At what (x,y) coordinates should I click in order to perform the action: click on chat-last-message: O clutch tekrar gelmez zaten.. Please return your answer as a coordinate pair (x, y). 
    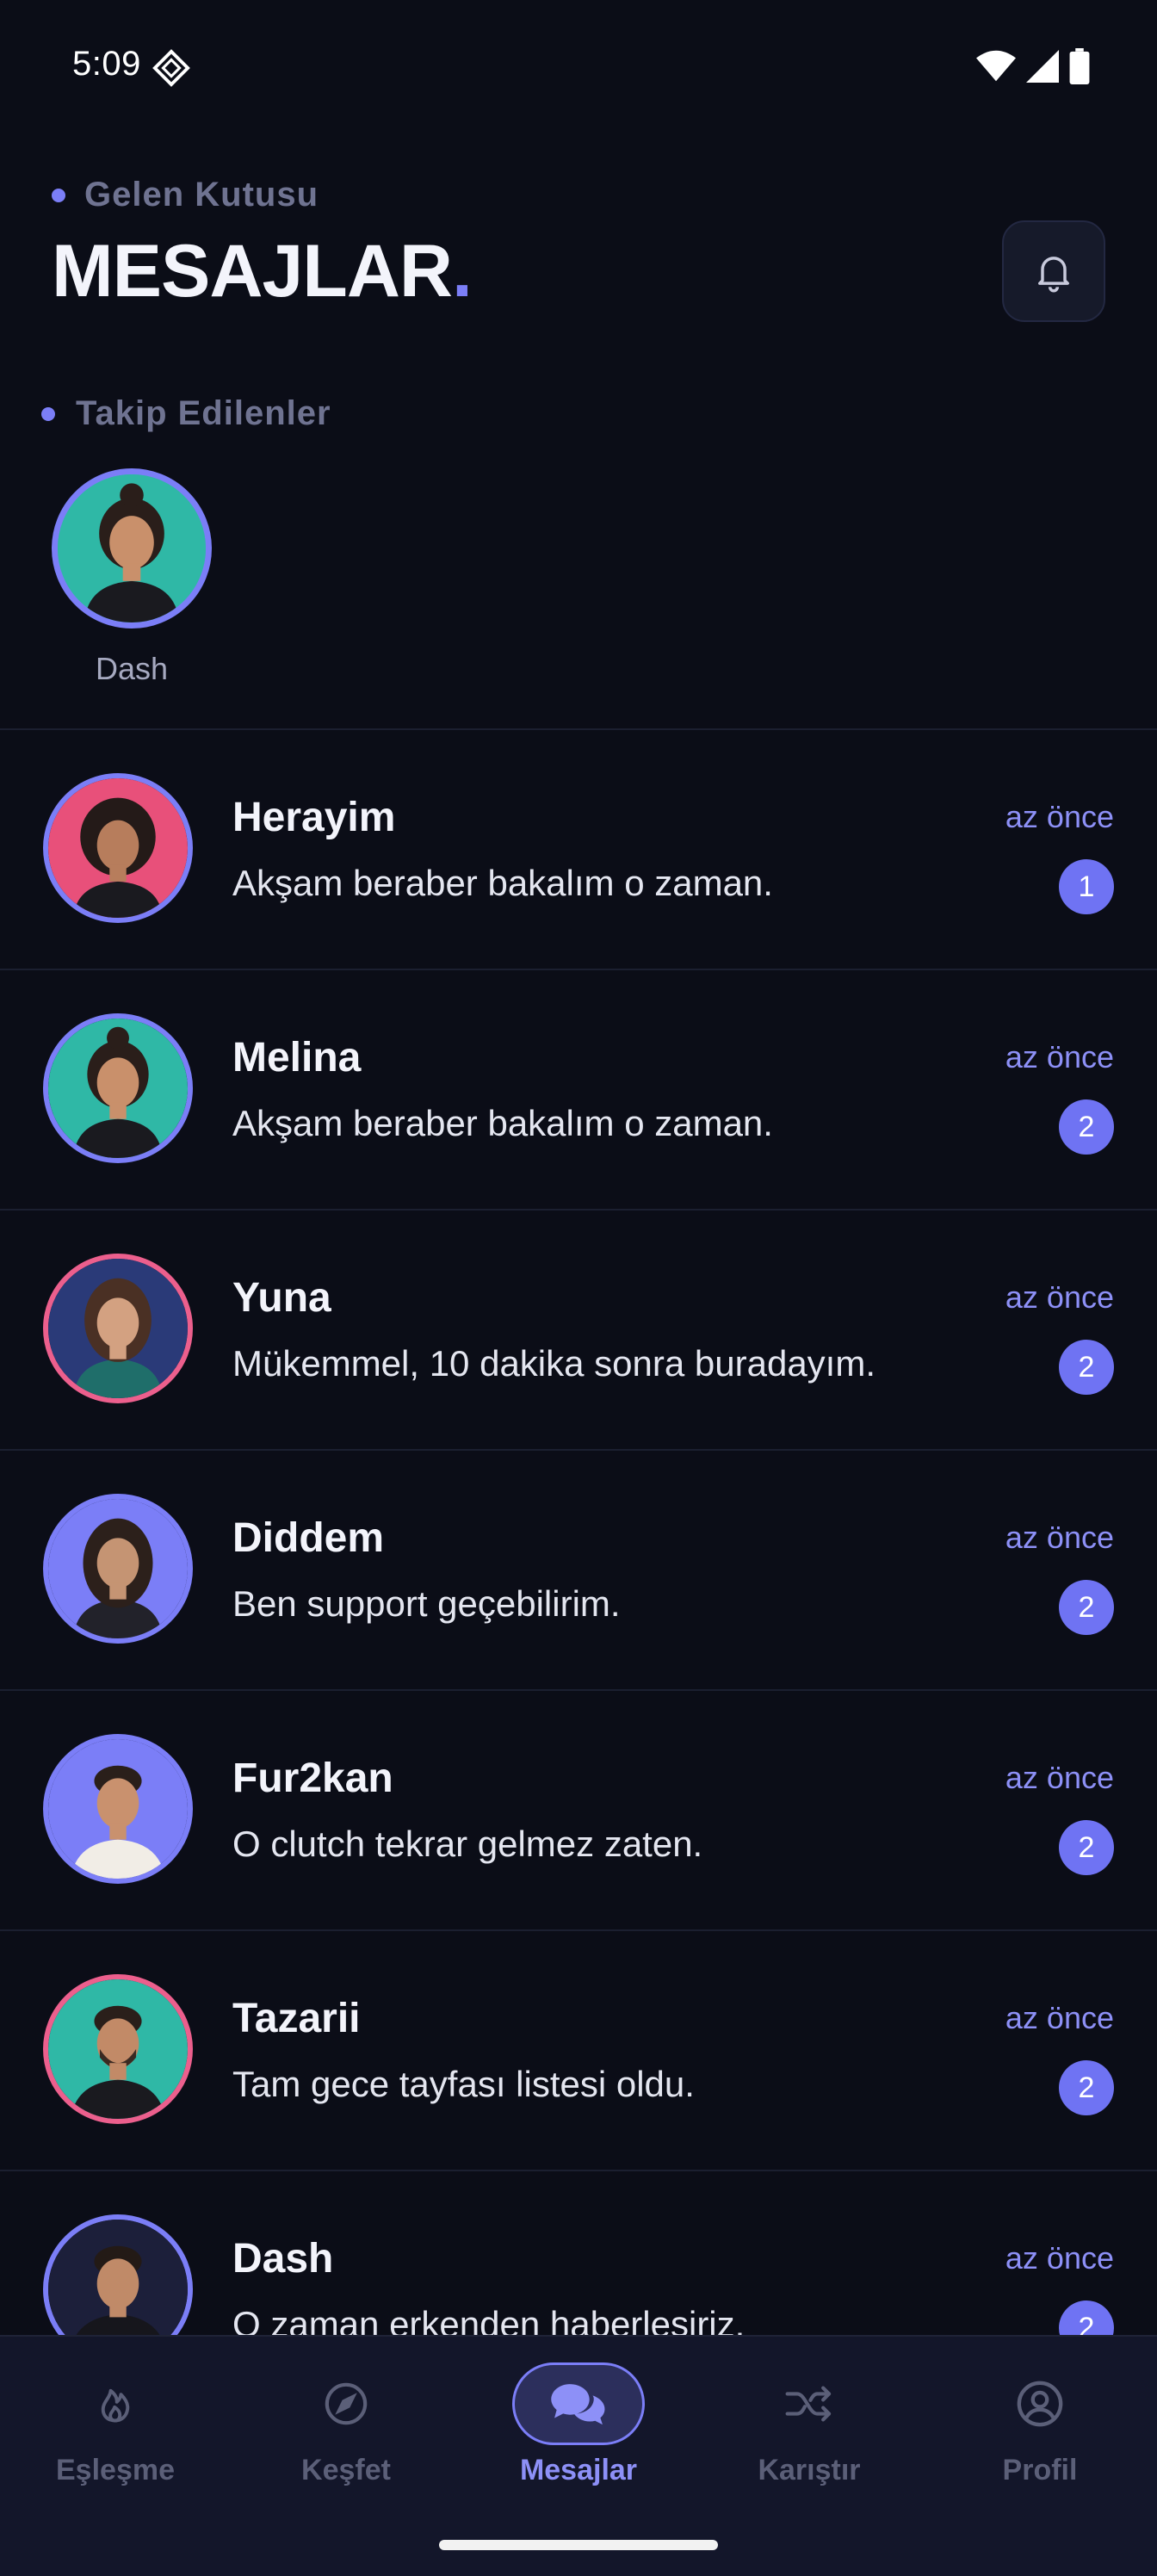
    Looking at the image, I should click on (467, 1844).